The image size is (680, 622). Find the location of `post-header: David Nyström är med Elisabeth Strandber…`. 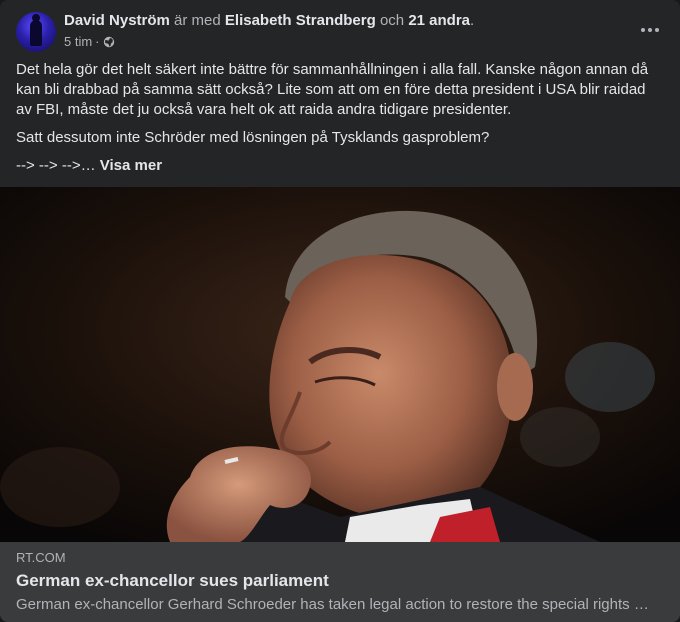

post-header: David Nyström är med Elisabeth Strandber… is located at coordinates (340, 33).